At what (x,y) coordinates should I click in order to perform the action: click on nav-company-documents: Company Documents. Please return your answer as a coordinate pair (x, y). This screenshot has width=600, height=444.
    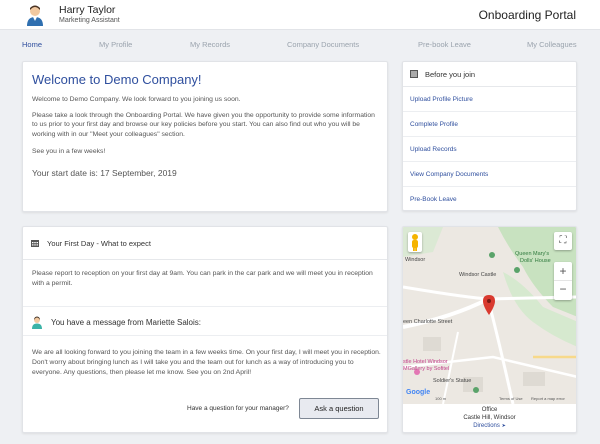
    Looking at the image, I should click on (323, 44).